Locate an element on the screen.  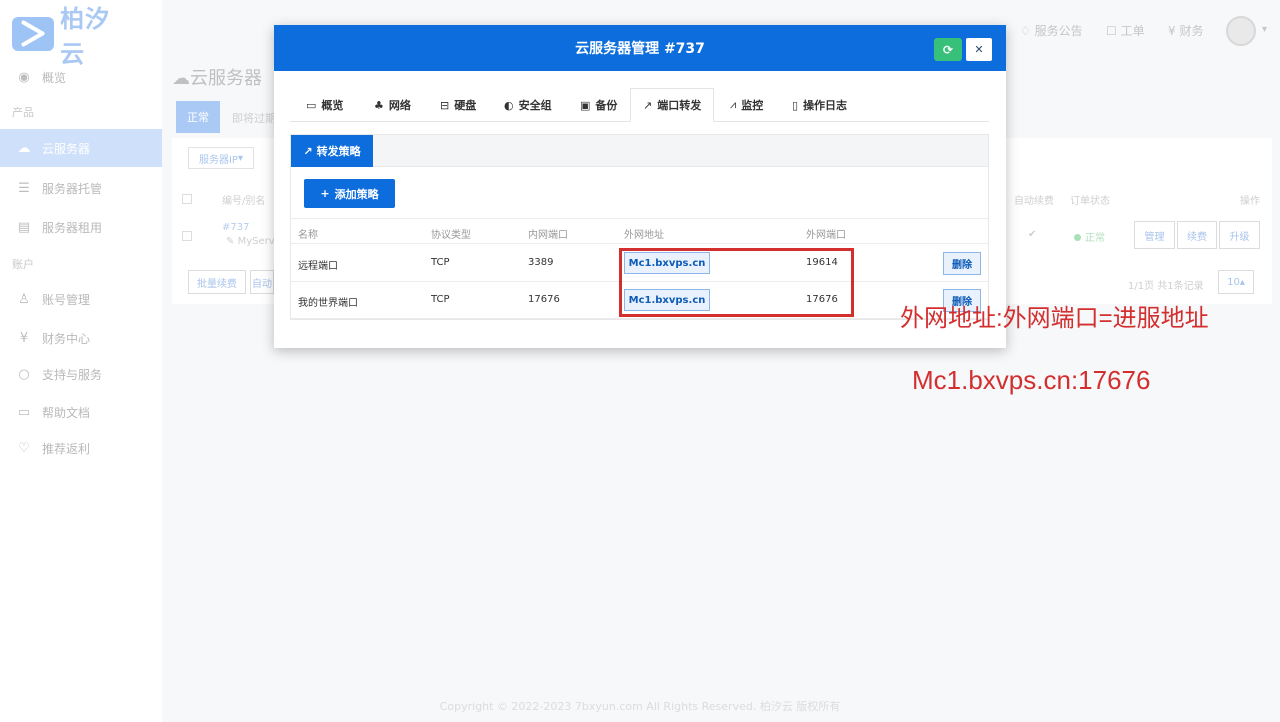
tab-disk: ⊟ 硬盘 is located at coordinates (458, 105).